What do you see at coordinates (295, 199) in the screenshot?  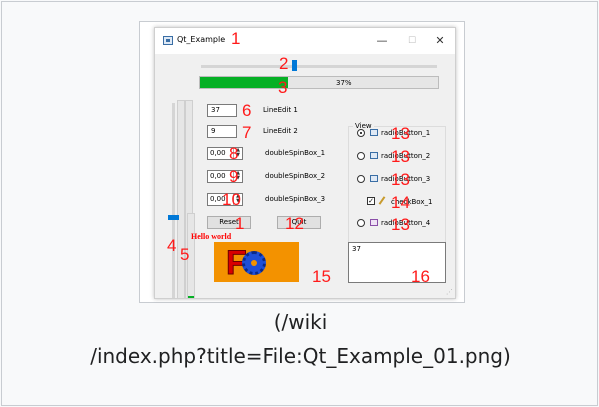 I see `double-spinbox-3-label: doubleSpinBox_3` at bounding box center [295, 199].